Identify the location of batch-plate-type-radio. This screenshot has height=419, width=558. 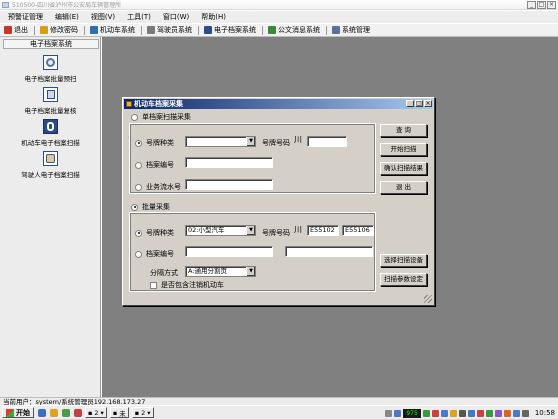
(138, 233).